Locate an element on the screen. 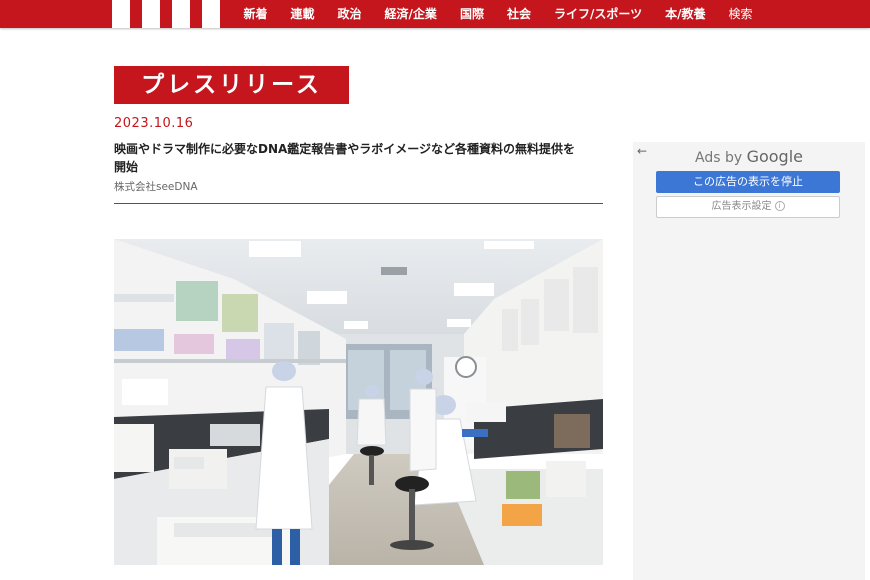  main-nav: 新着 連載 政治 経済/企業 国際 社会 ライフ/スポーツ 本/教養 検索 is located at coordinates (498, 14).